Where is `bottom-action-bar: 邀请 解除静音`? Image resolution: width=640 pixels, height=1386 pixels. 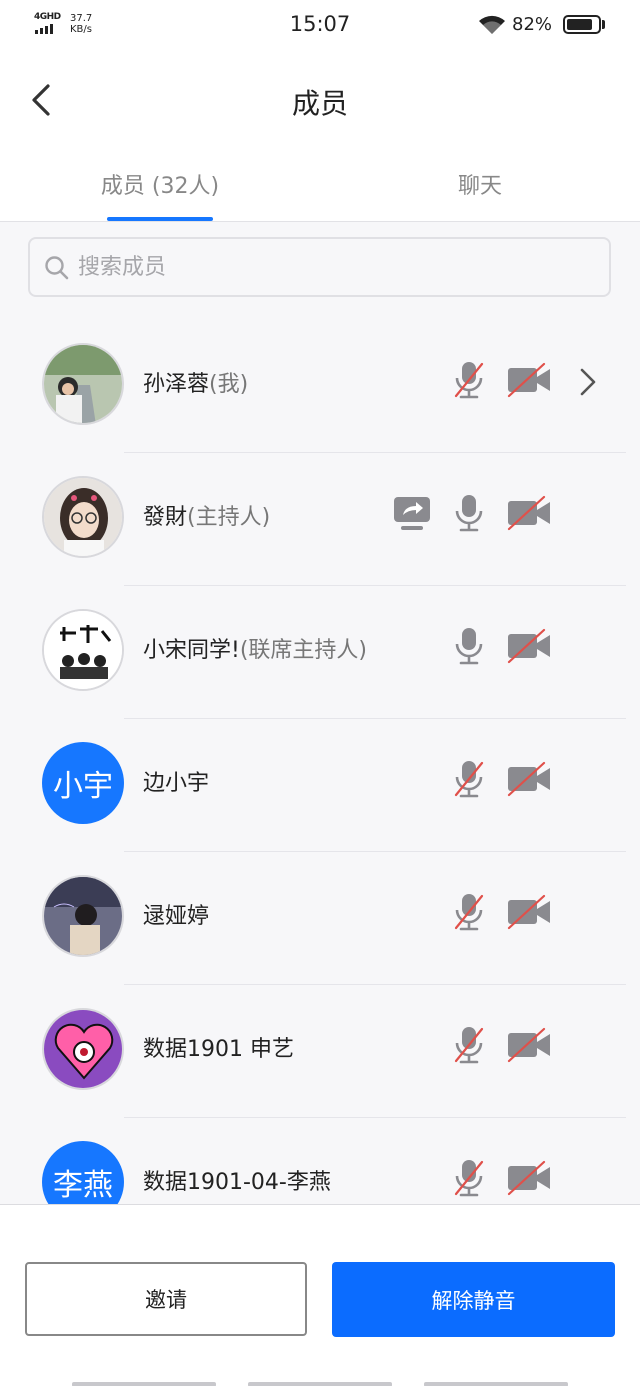
bottom-action-bar: 邀请 解除静音 is located at coordinates (320, 1295).